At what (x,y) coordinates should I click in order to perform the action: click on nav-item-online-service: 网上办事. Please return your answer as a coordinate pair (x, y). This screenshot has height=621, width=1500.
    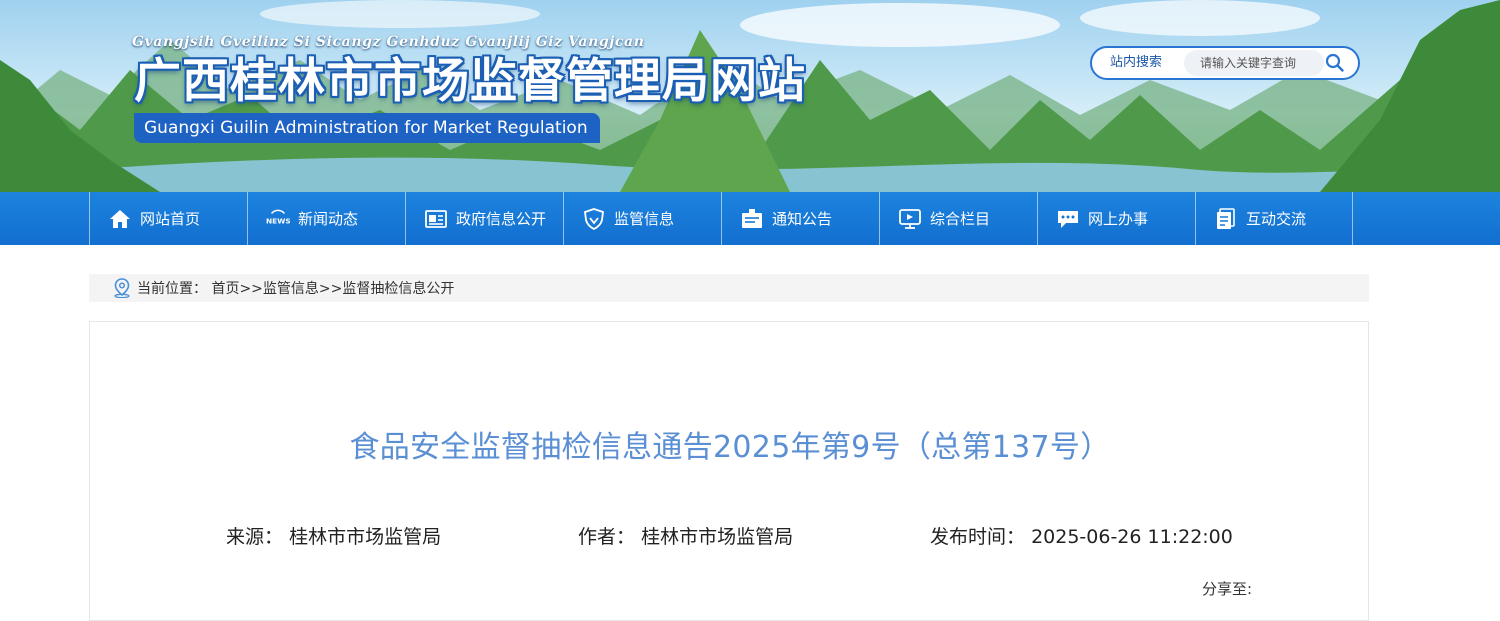
    Looking at the image, I should click on (1116, 218).